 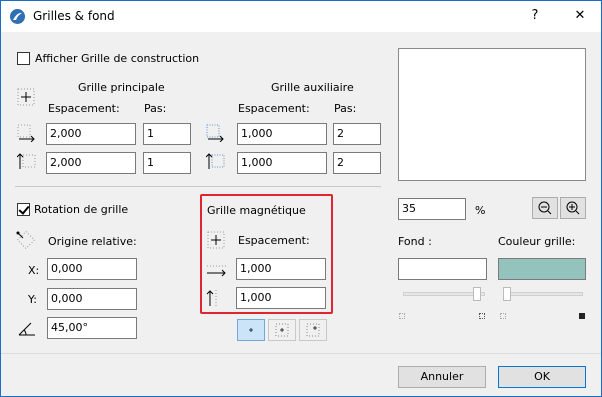 What do you see at coordinates (92, 269) in the screenshot?
I see `origin-x-input: 0,000` at bounding box center [92, 269].